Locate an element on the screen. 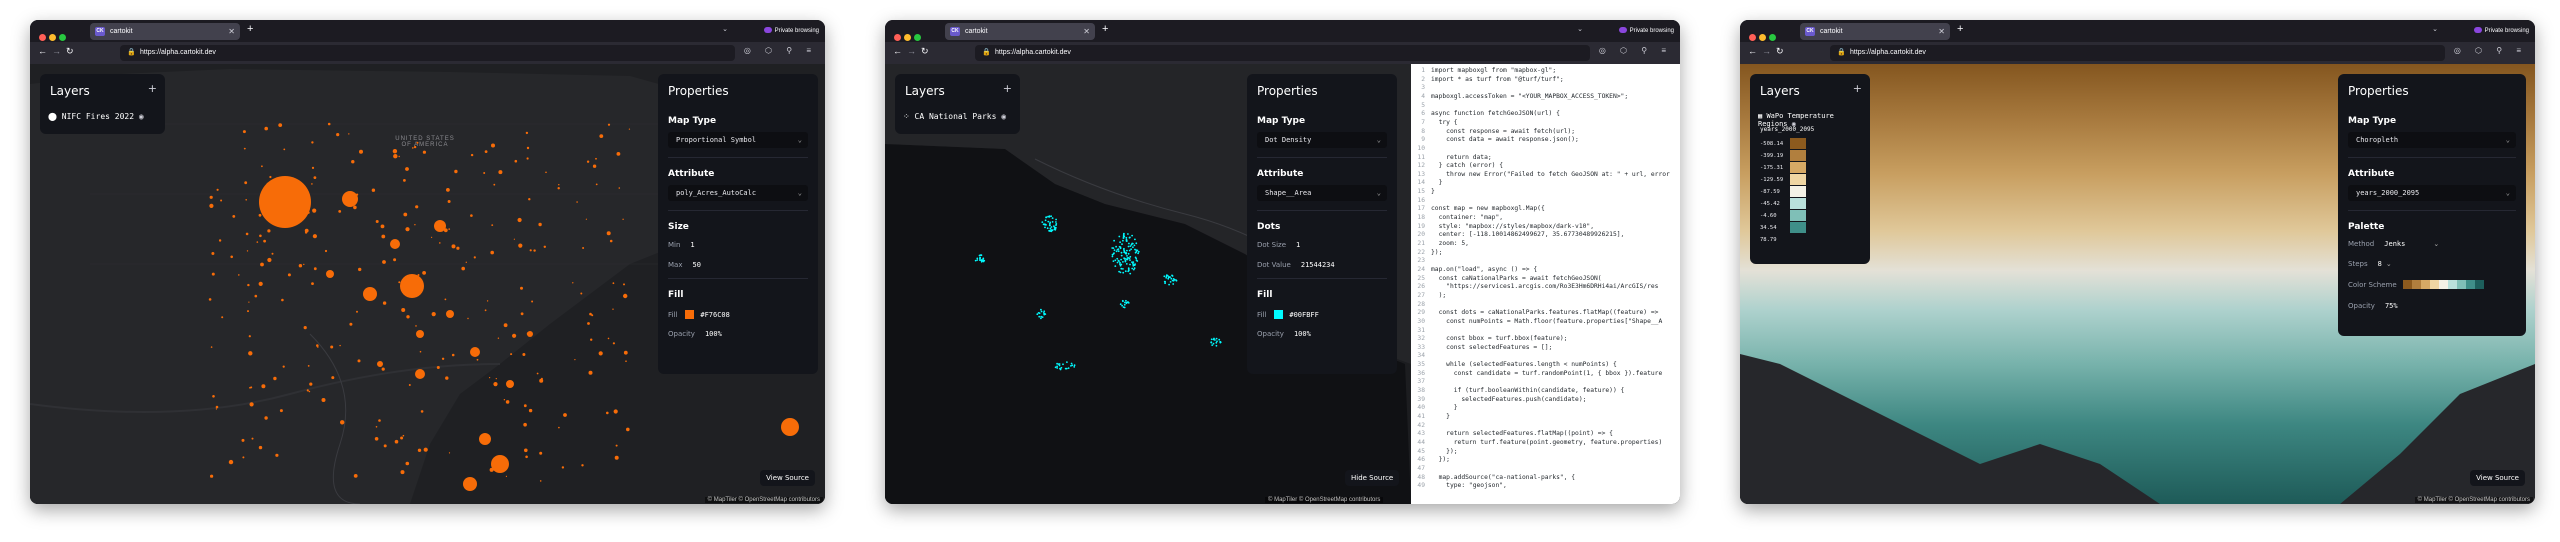  opacity-input: 75% is located at coordinates (2391, 306).